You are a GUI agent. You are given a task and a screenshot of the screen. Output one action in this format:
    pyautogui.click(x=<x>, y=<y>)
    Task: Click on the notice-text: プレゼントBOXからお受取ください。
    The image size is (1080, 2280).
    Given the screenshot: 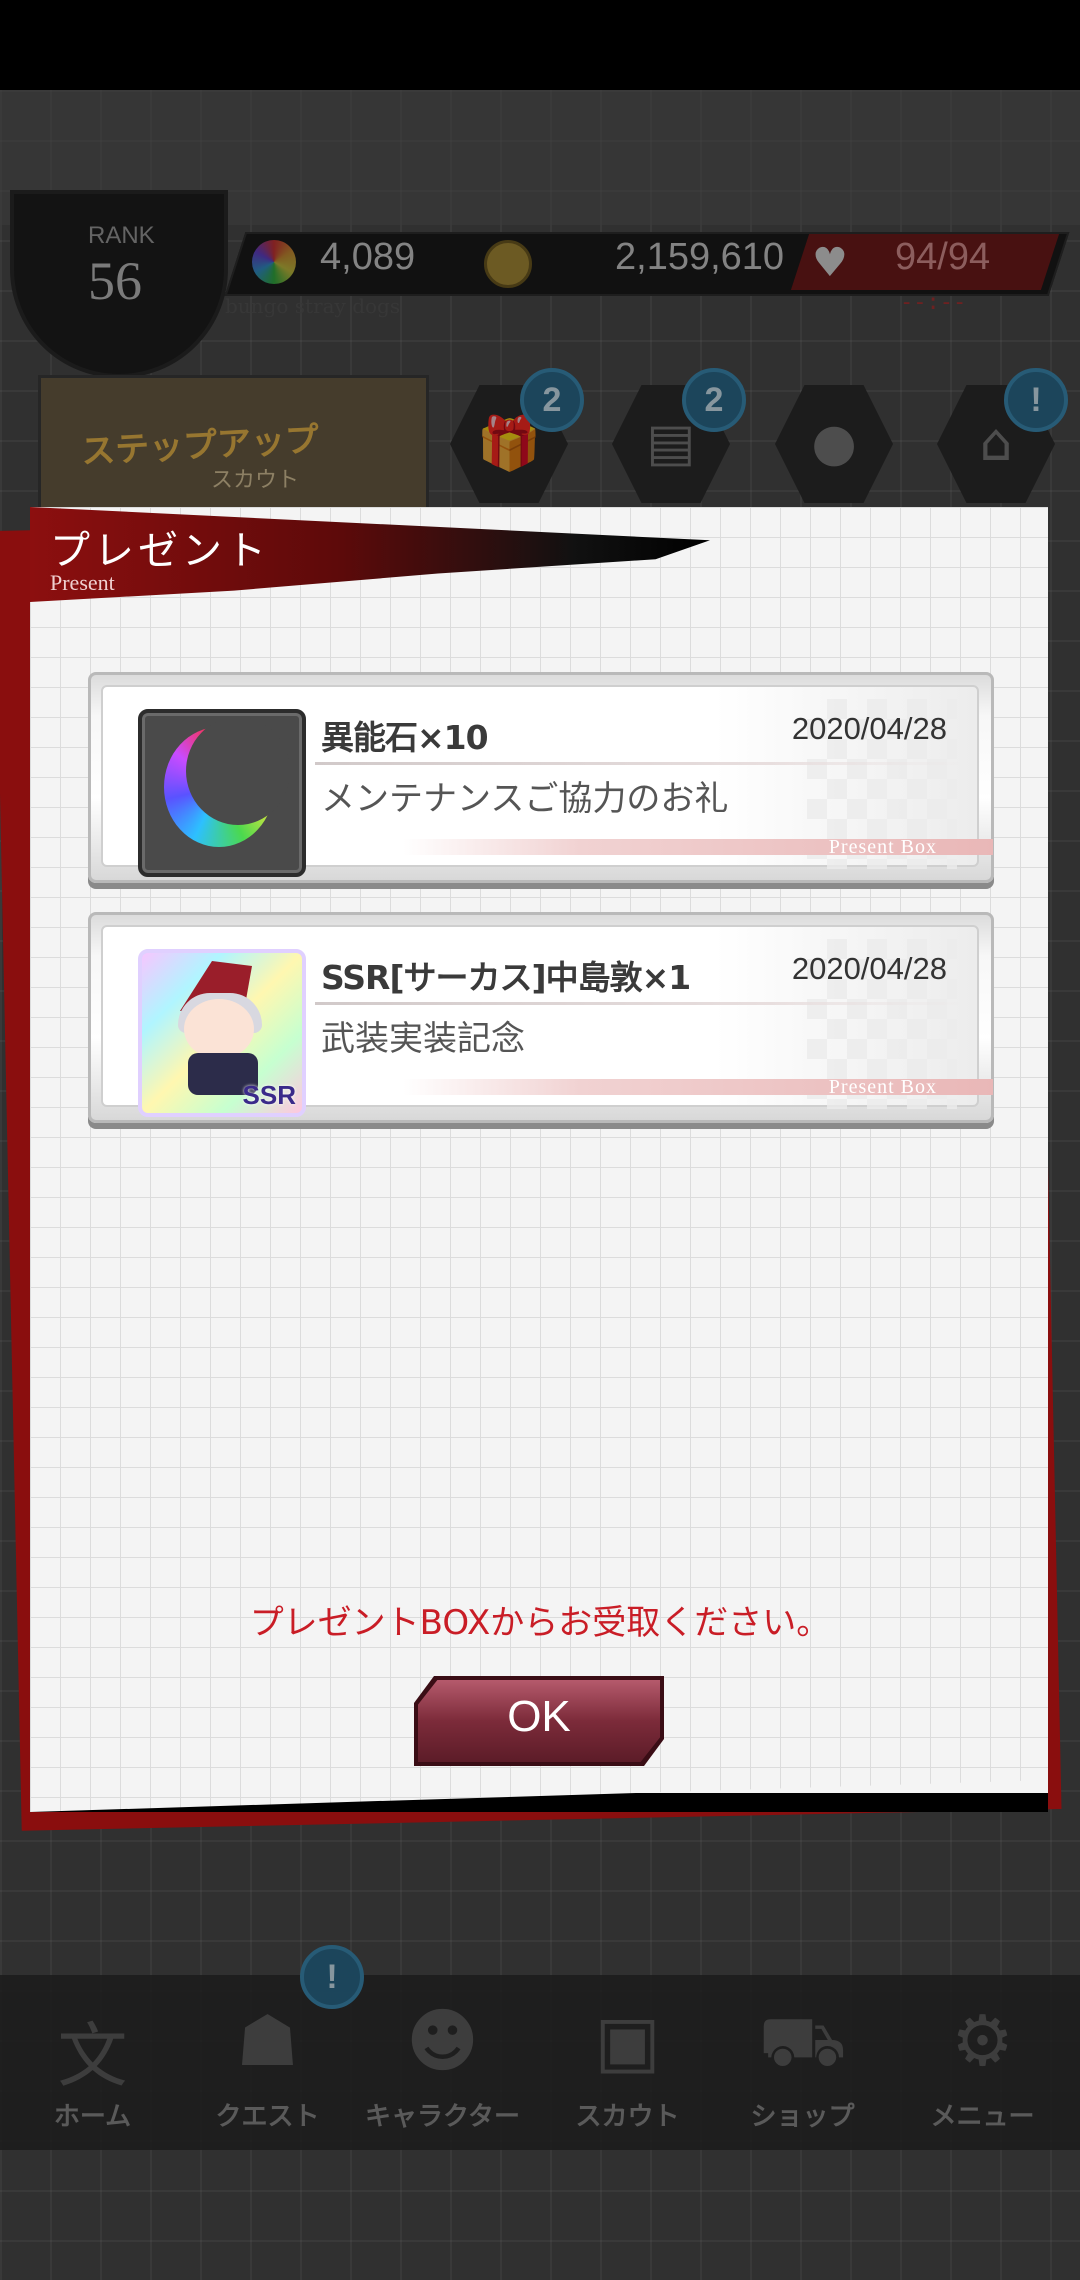 What is the action you would take?
    pyautogui.click(x=540, y=1623)
    